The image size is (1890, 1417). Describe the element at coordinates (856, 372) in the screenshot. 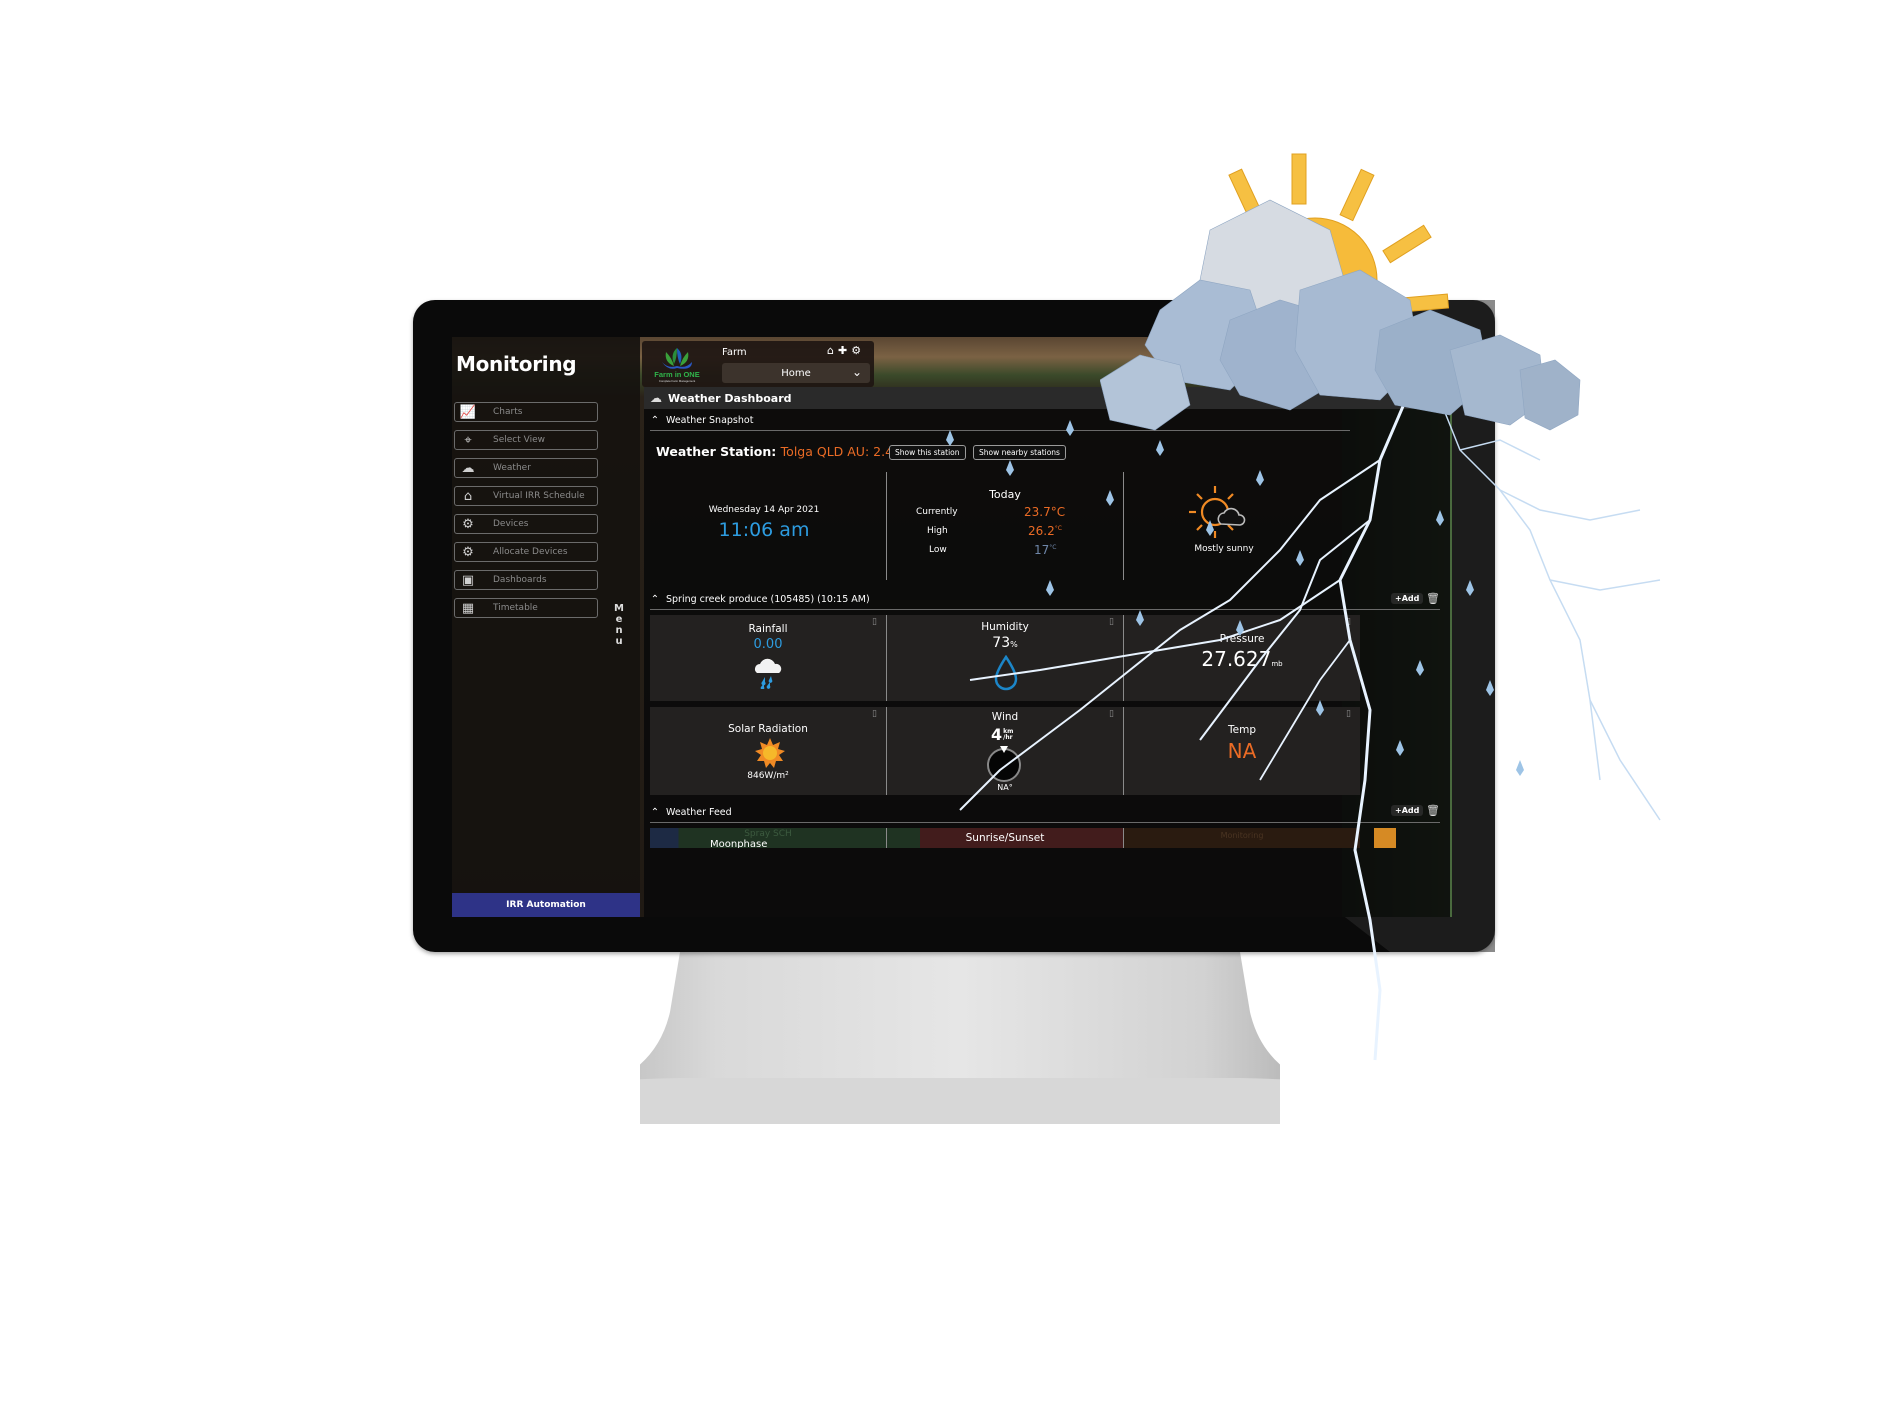

I see `chevron-down-icon: ⌄` at that location.